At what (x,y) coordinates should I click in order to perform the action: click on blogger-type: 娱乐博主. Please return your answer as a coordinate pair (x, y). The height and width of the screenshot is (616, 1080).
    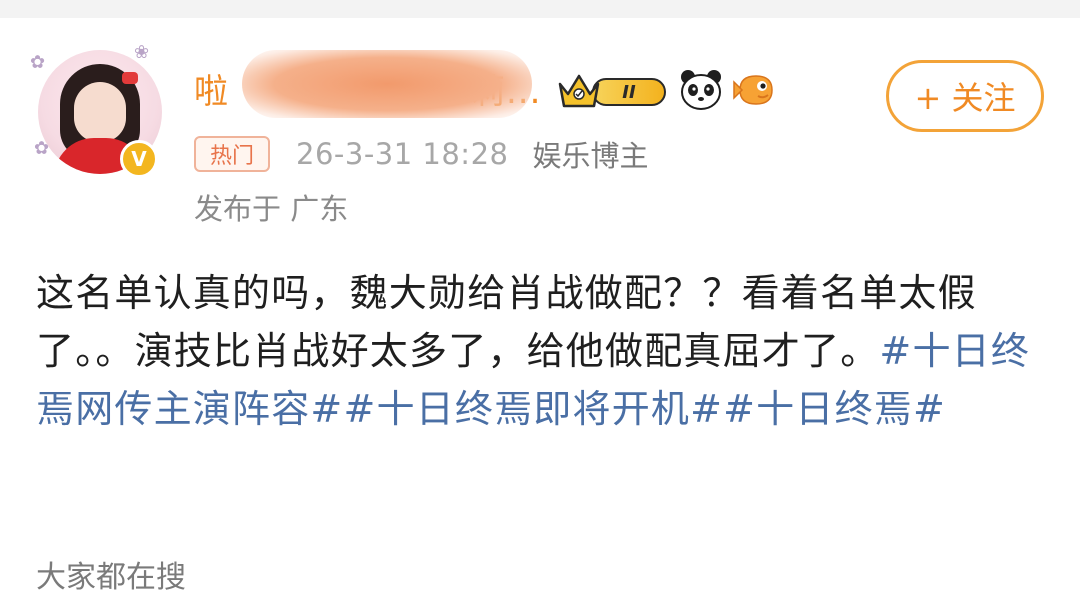
    Looking at the image, I should click on (590, 156).